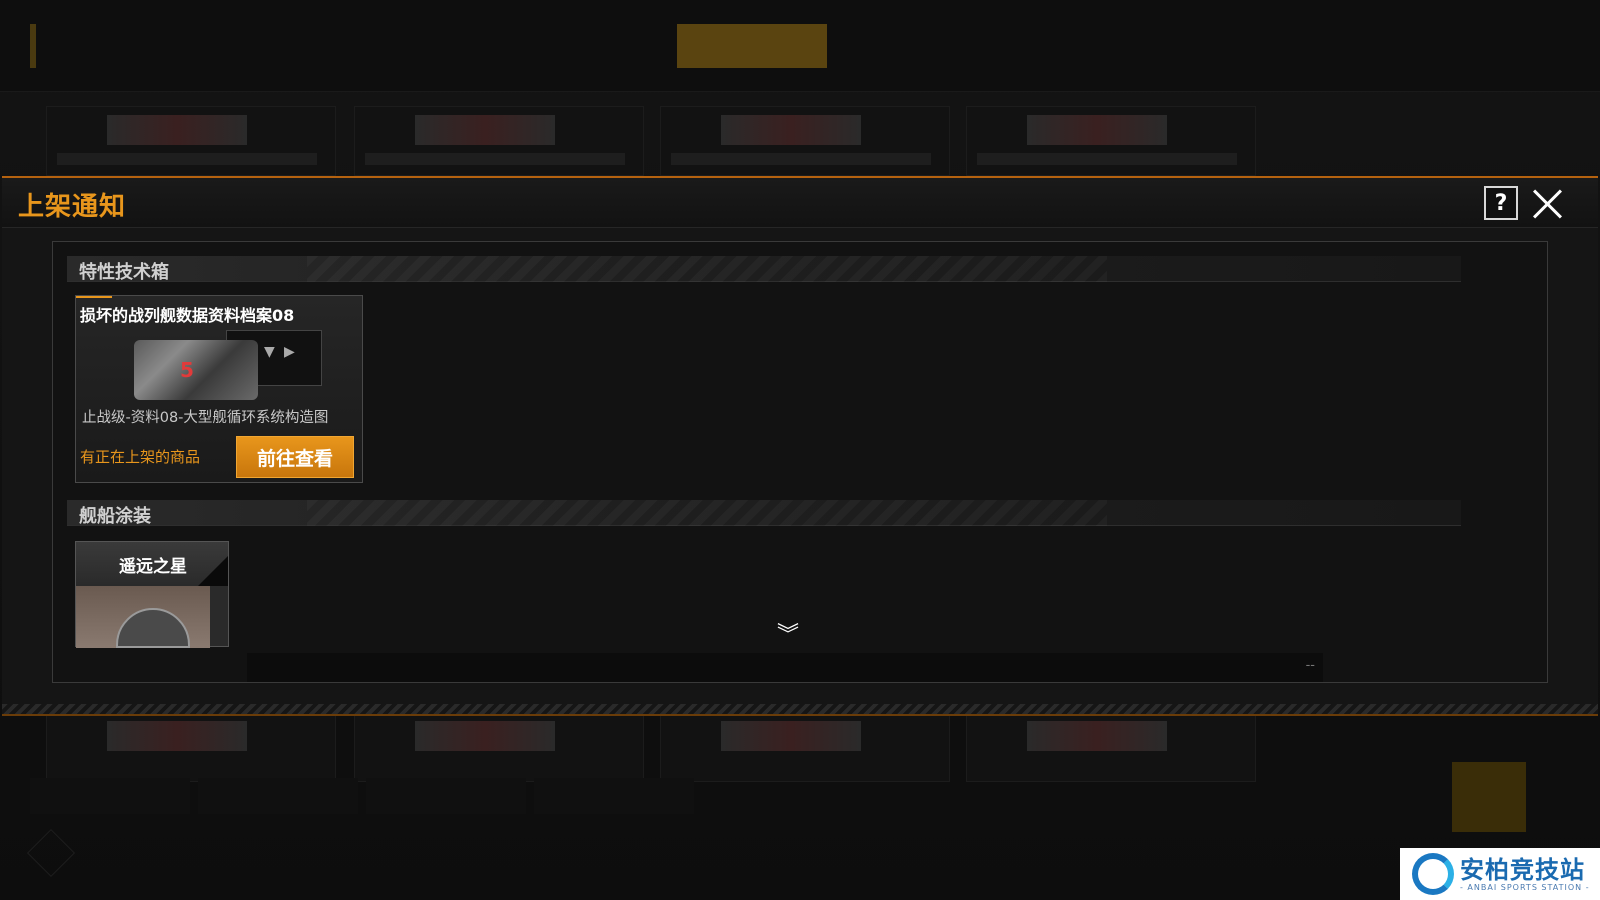  I want to click on section-title: 特性技术箱, so click(124, 272).